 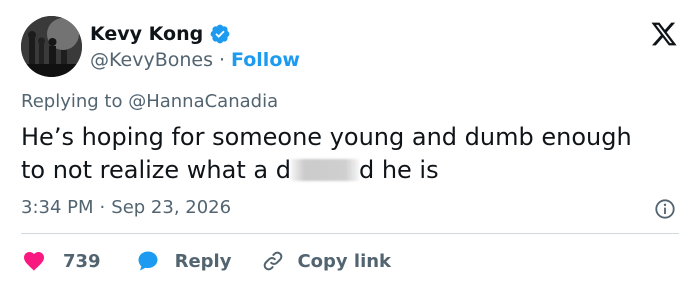 I want to click on reply-label: Reply, so click(x=203, y=261).